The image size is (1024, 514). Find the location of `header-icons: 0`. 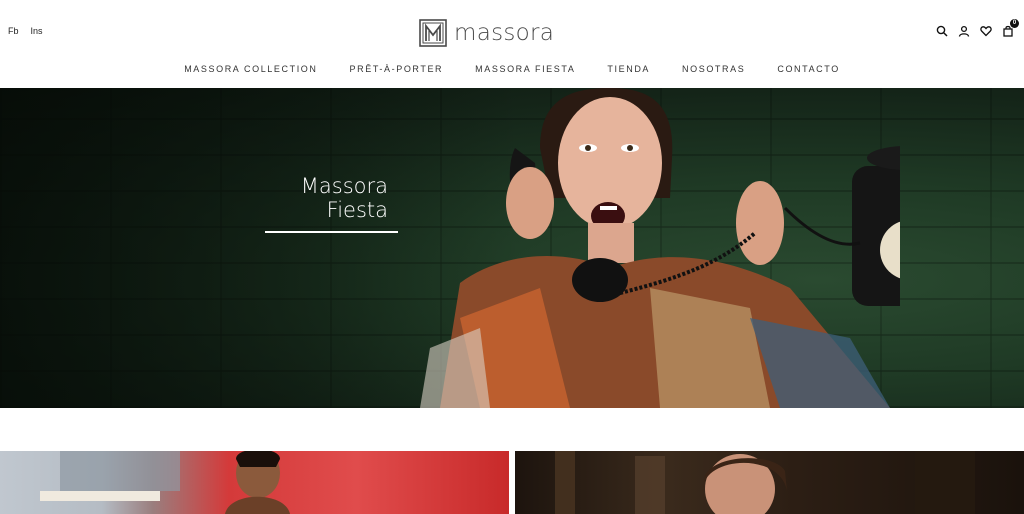

header-icons: 0 is located at coordinates (977, 28).